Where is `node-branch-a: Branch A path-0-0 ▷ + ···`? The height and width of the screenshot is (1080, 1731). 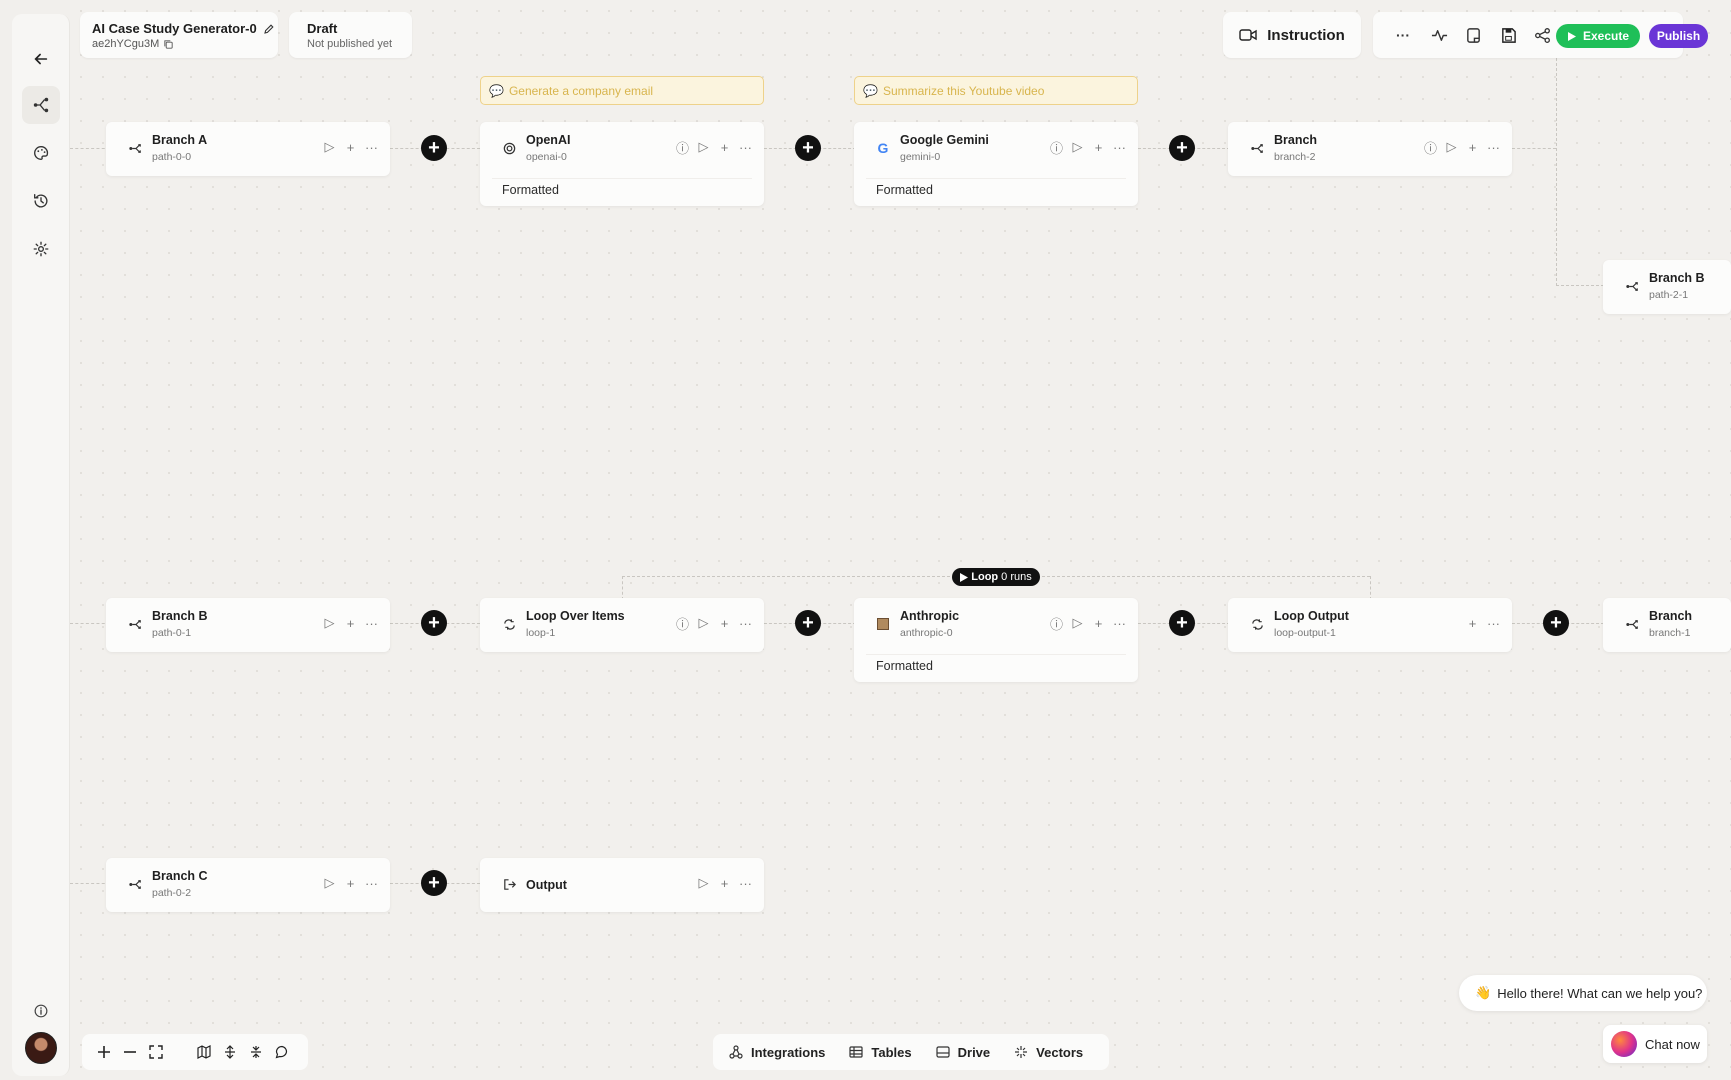 node-branch-a: Branch A path-0-0 ▷ + ··· is located at coordinates (248, 149).